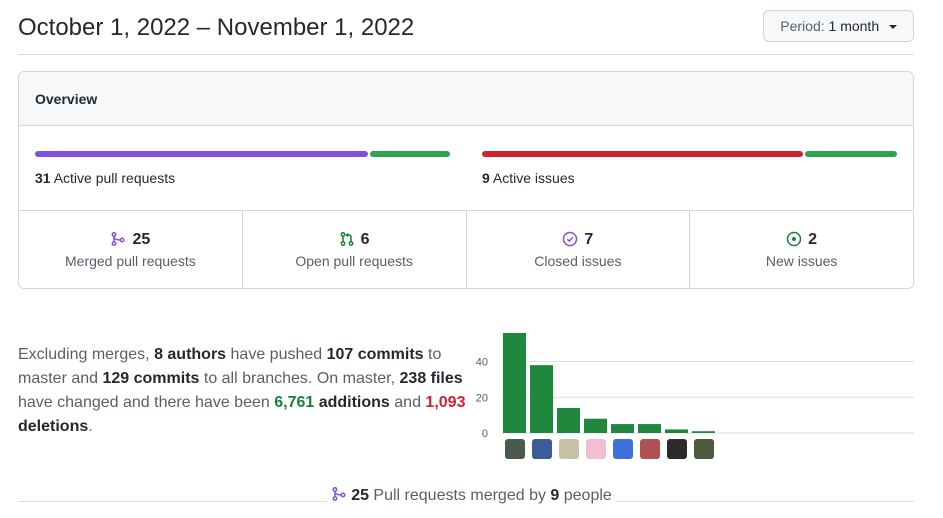  What do you see at coordinates (555, 495) in the screenshot?
I see `footer-people-count: 9` at bounding box center [555, 495].